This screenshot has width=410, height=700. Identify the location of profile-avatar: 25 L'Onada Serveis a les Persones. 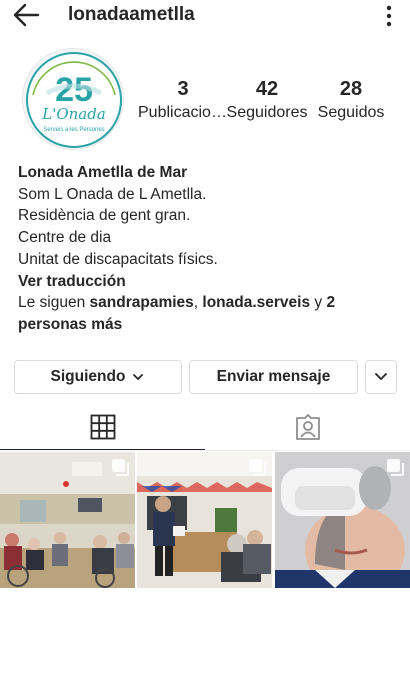
(73, 99).